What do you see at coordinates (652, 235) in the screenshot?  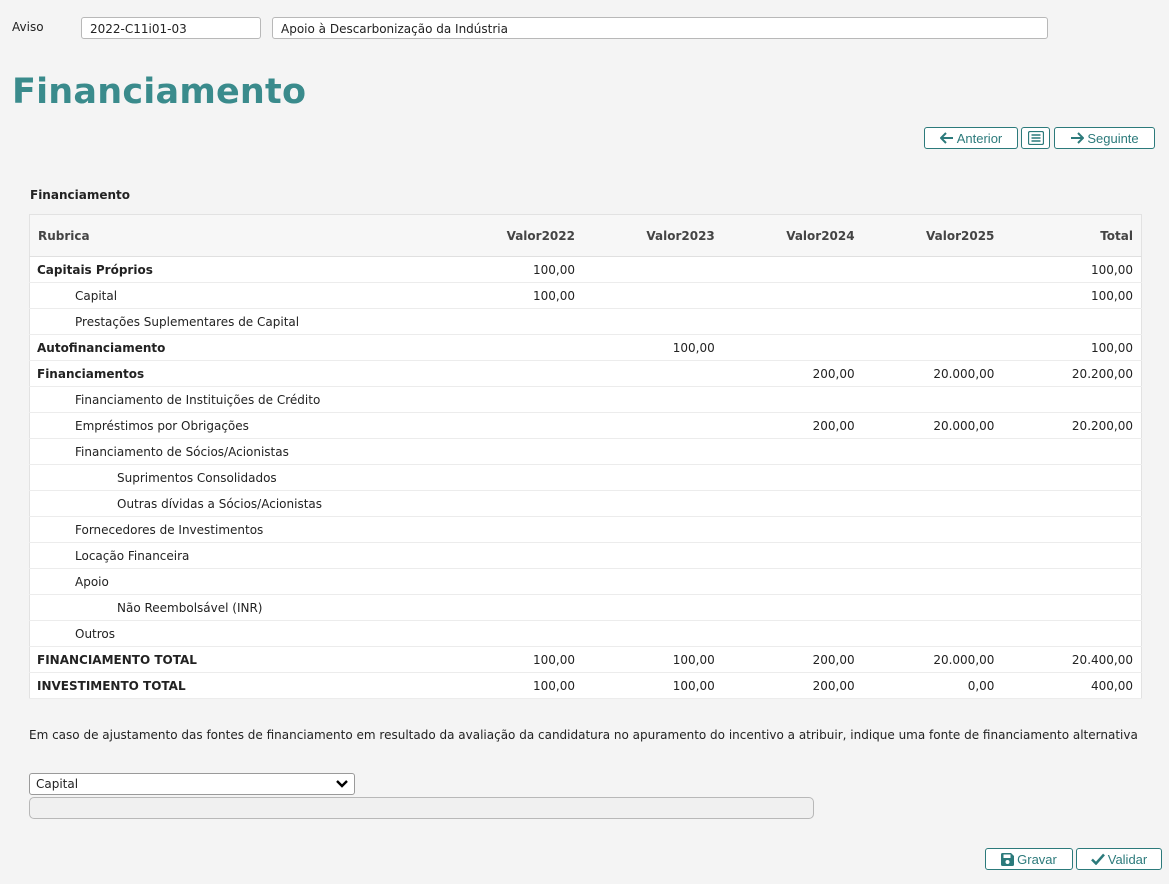 I see `column-header-valor2023: Valor2023` at bounding box center [652, 235].